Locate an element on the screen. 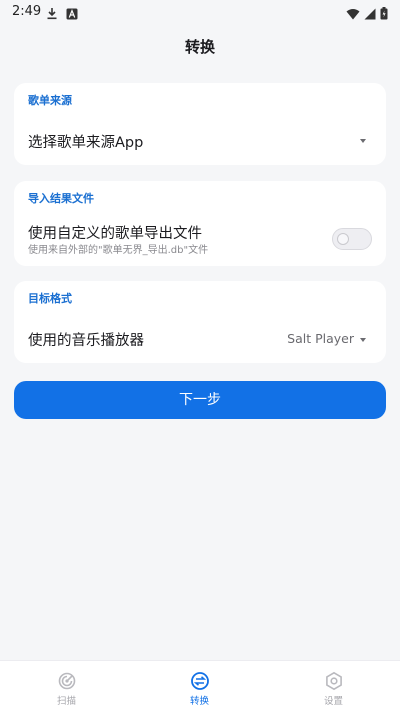  source-select-text: 选择歌单来源App is located at coordinates (86, 143).